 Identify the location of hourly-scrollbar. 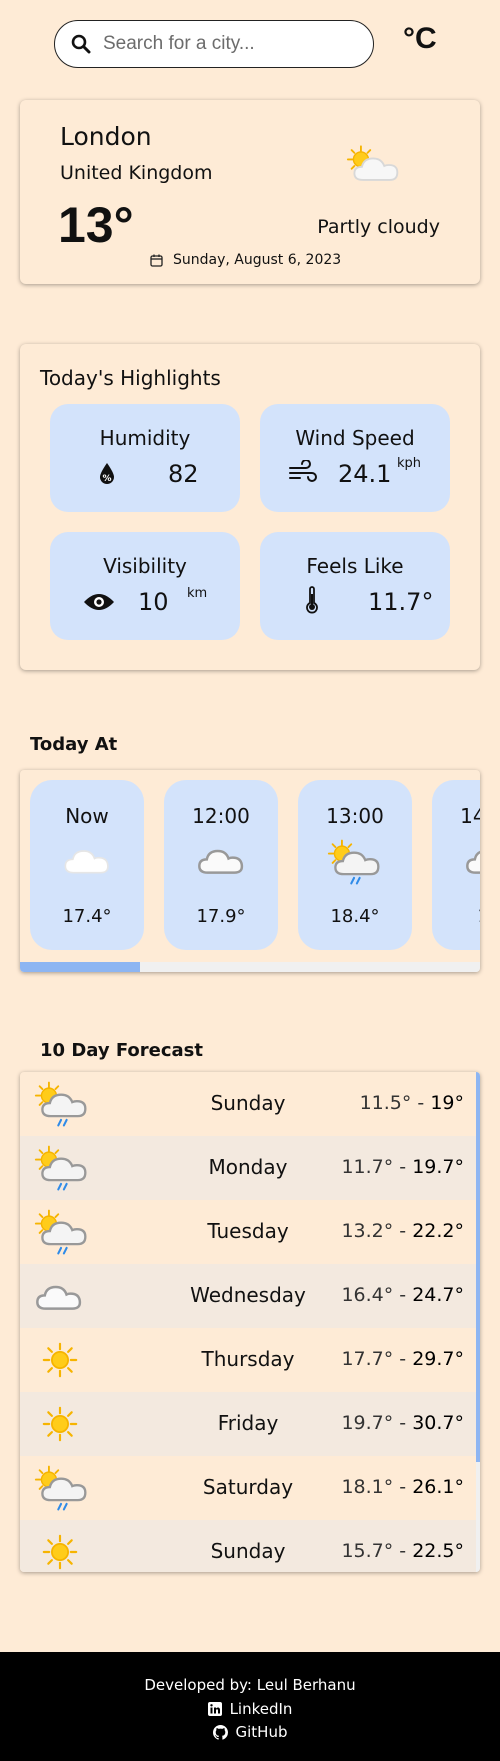
(250, 967).